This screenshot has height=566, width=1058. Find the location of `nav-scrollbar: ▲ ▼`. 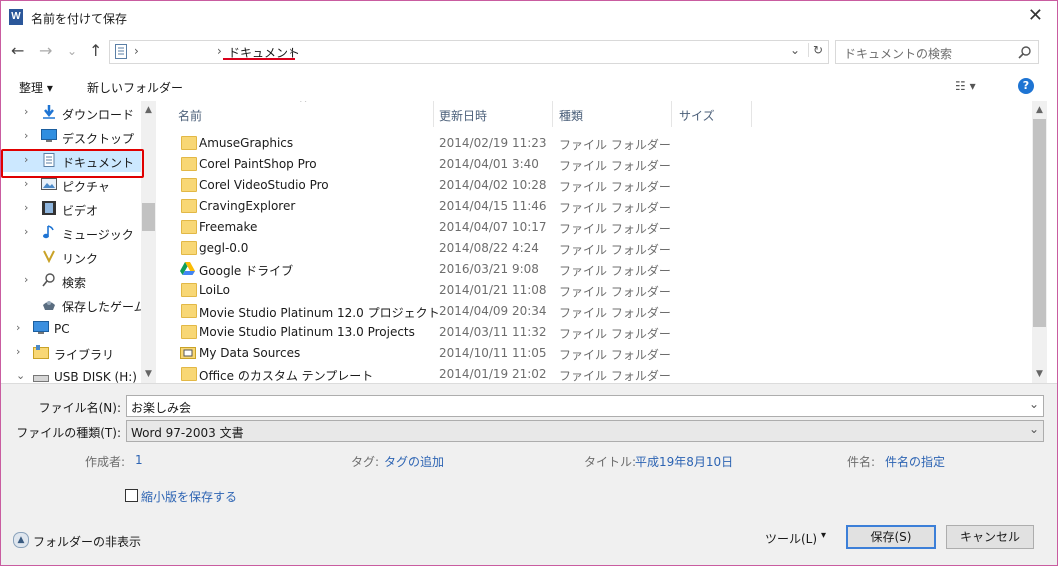

nav-scrollbar: ▲ ▼ is located at coordinates (148, 242).